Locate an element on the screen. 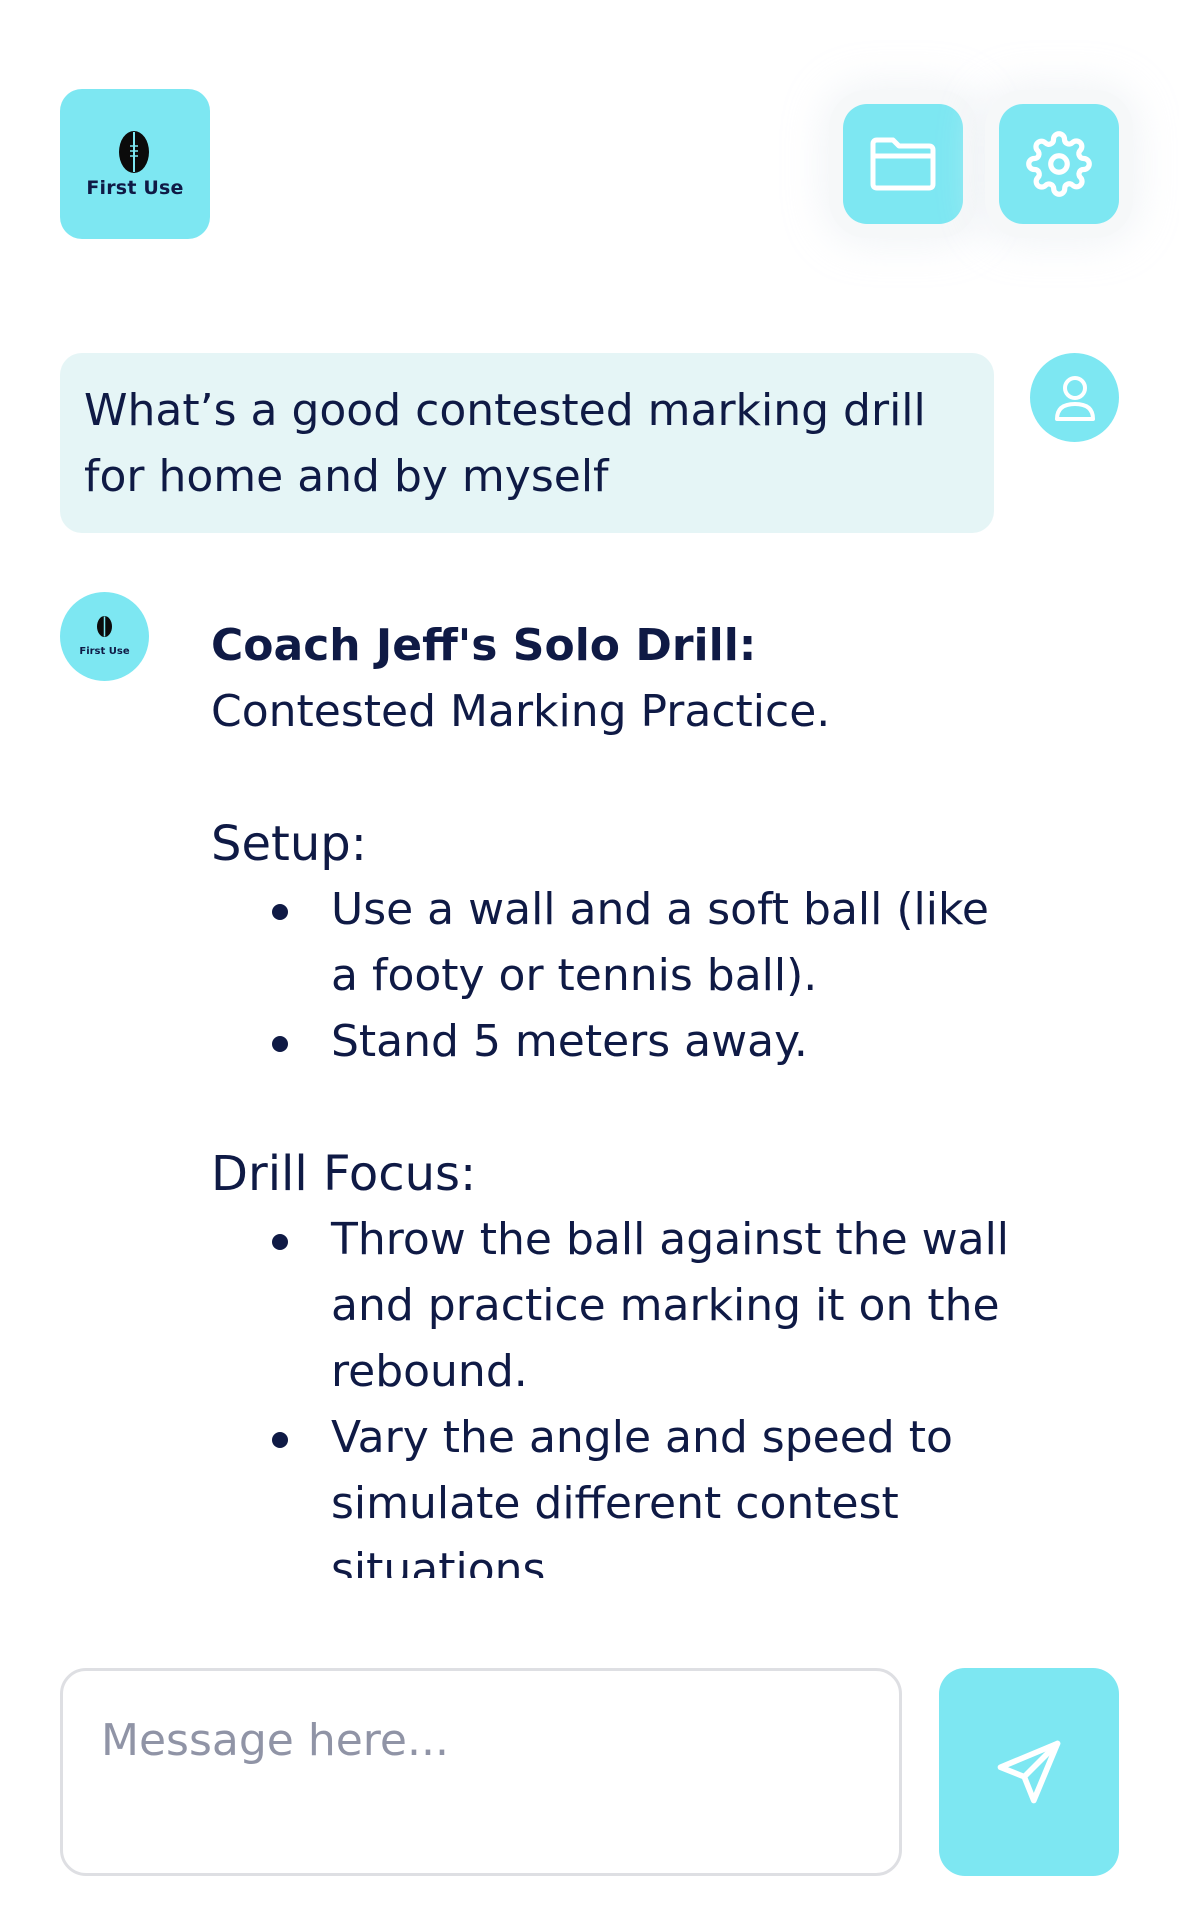  user-avatar is located at coordinates (1074, 397).